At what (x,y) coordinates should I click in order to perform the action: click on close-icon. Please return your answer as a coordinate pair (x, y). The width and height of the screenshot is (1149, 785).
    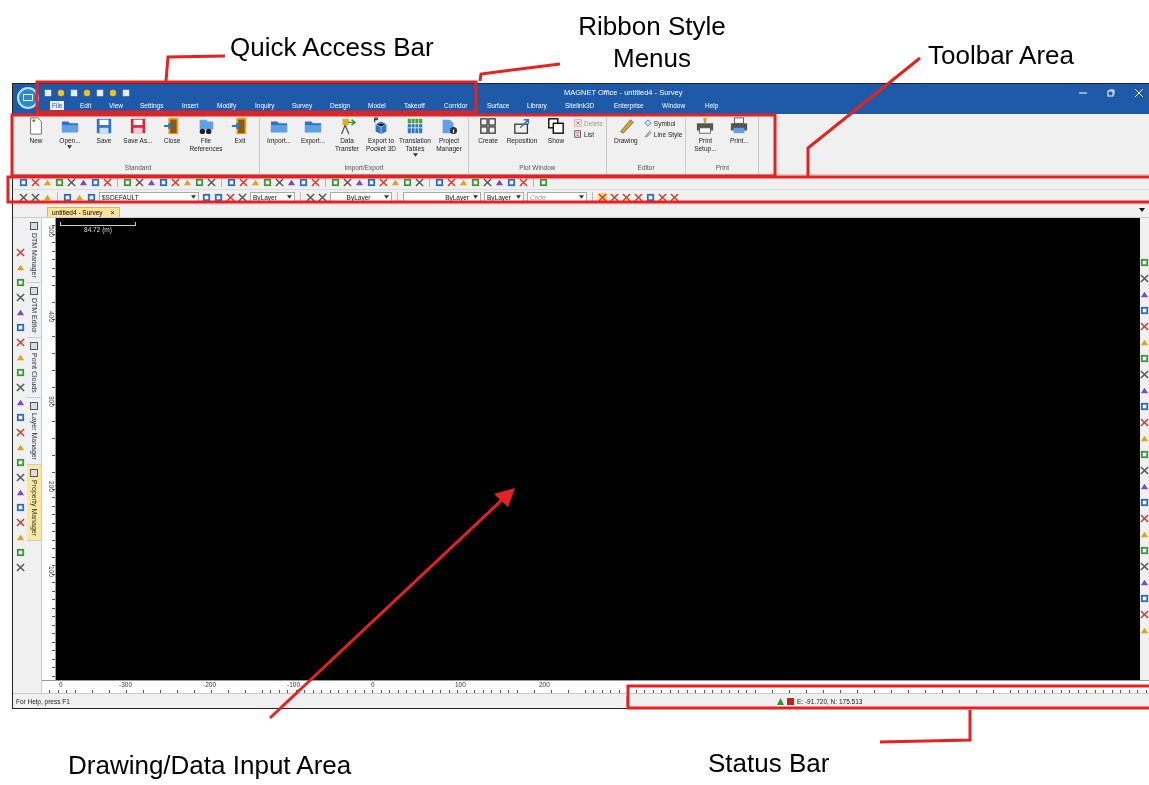
    Looking at the image, I should click on (1139, 92).